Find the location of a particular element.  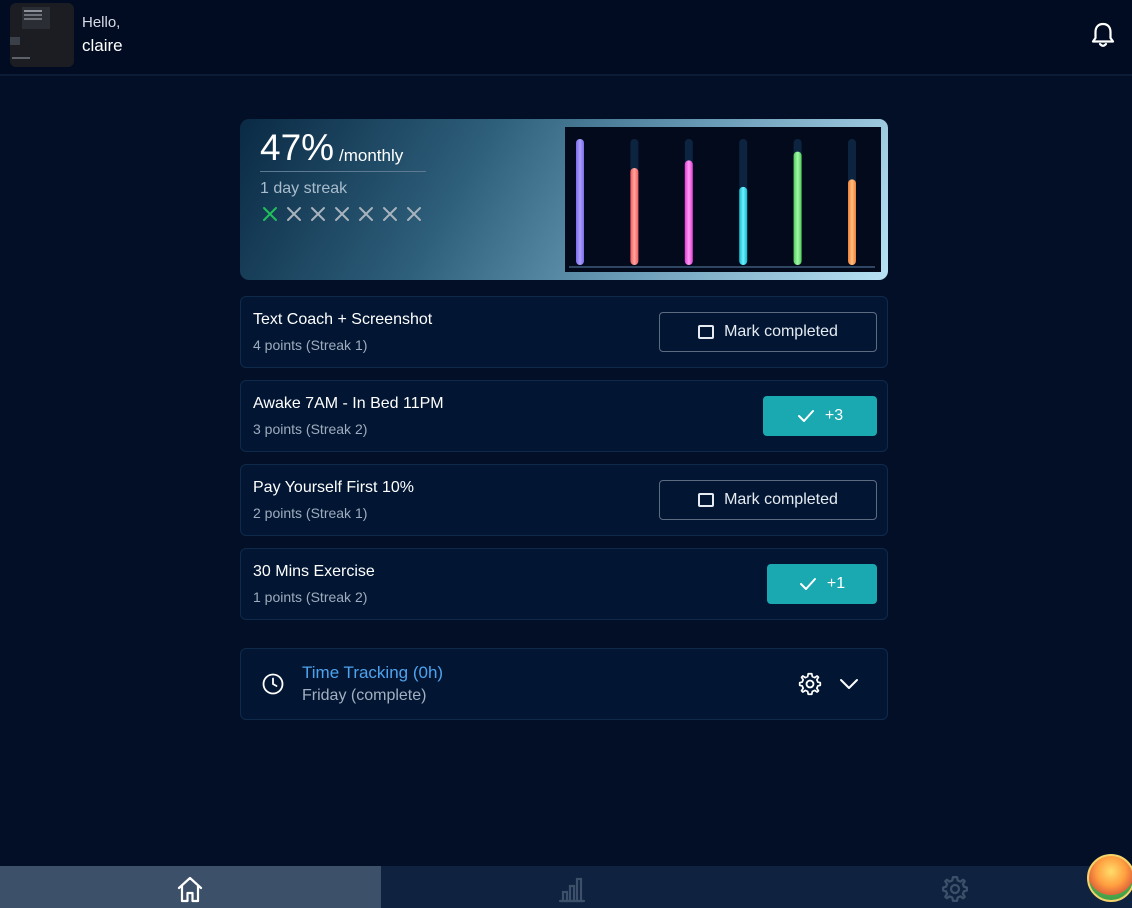

username-text: claire is located at coordinates (102, 45).